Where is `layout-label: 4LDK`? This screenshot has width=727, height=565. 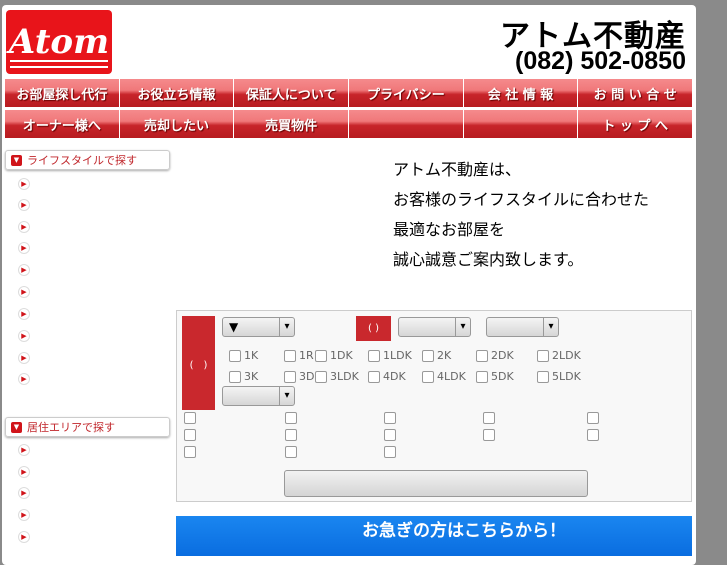 layout-label: 4LDK is located at coordinates (451, 376).